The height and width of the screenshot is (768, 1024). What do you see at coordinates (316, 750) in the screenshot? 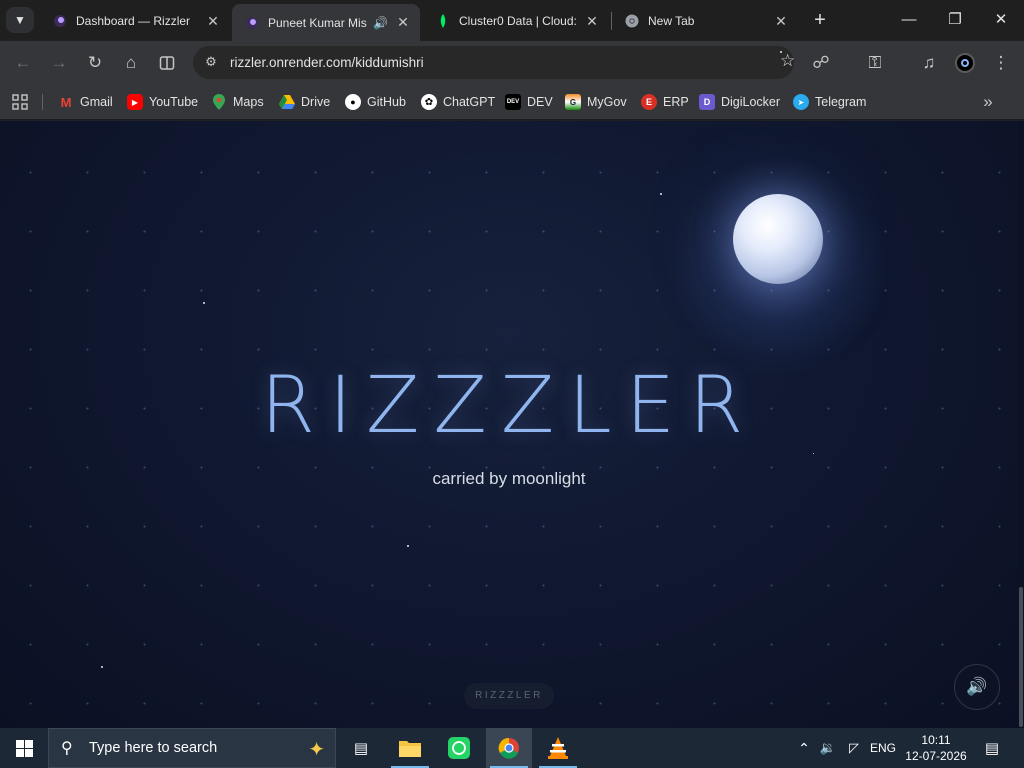
I see `sparkle-icon: ✦` at bounding box center [316, 750].